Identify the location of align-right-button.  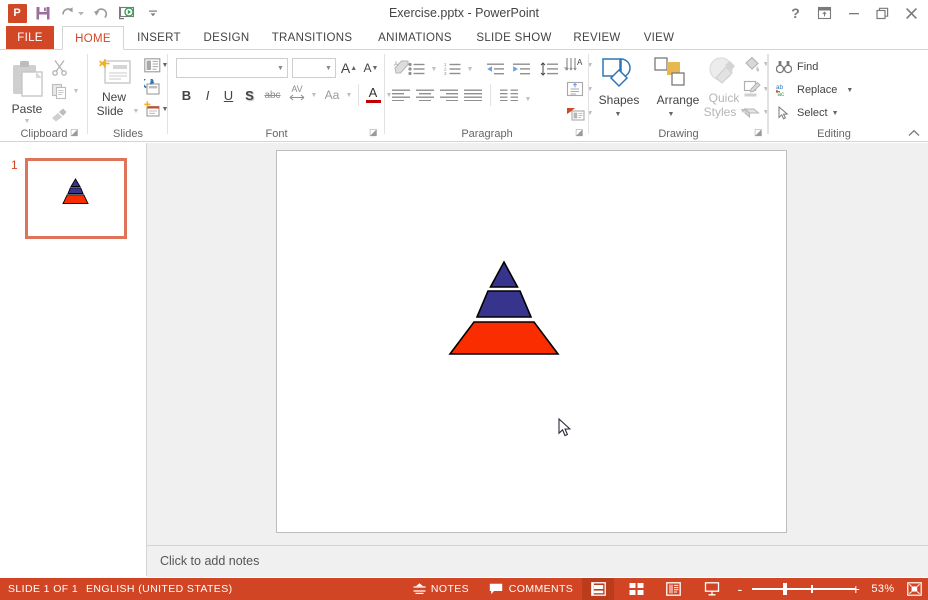
(449, 95).